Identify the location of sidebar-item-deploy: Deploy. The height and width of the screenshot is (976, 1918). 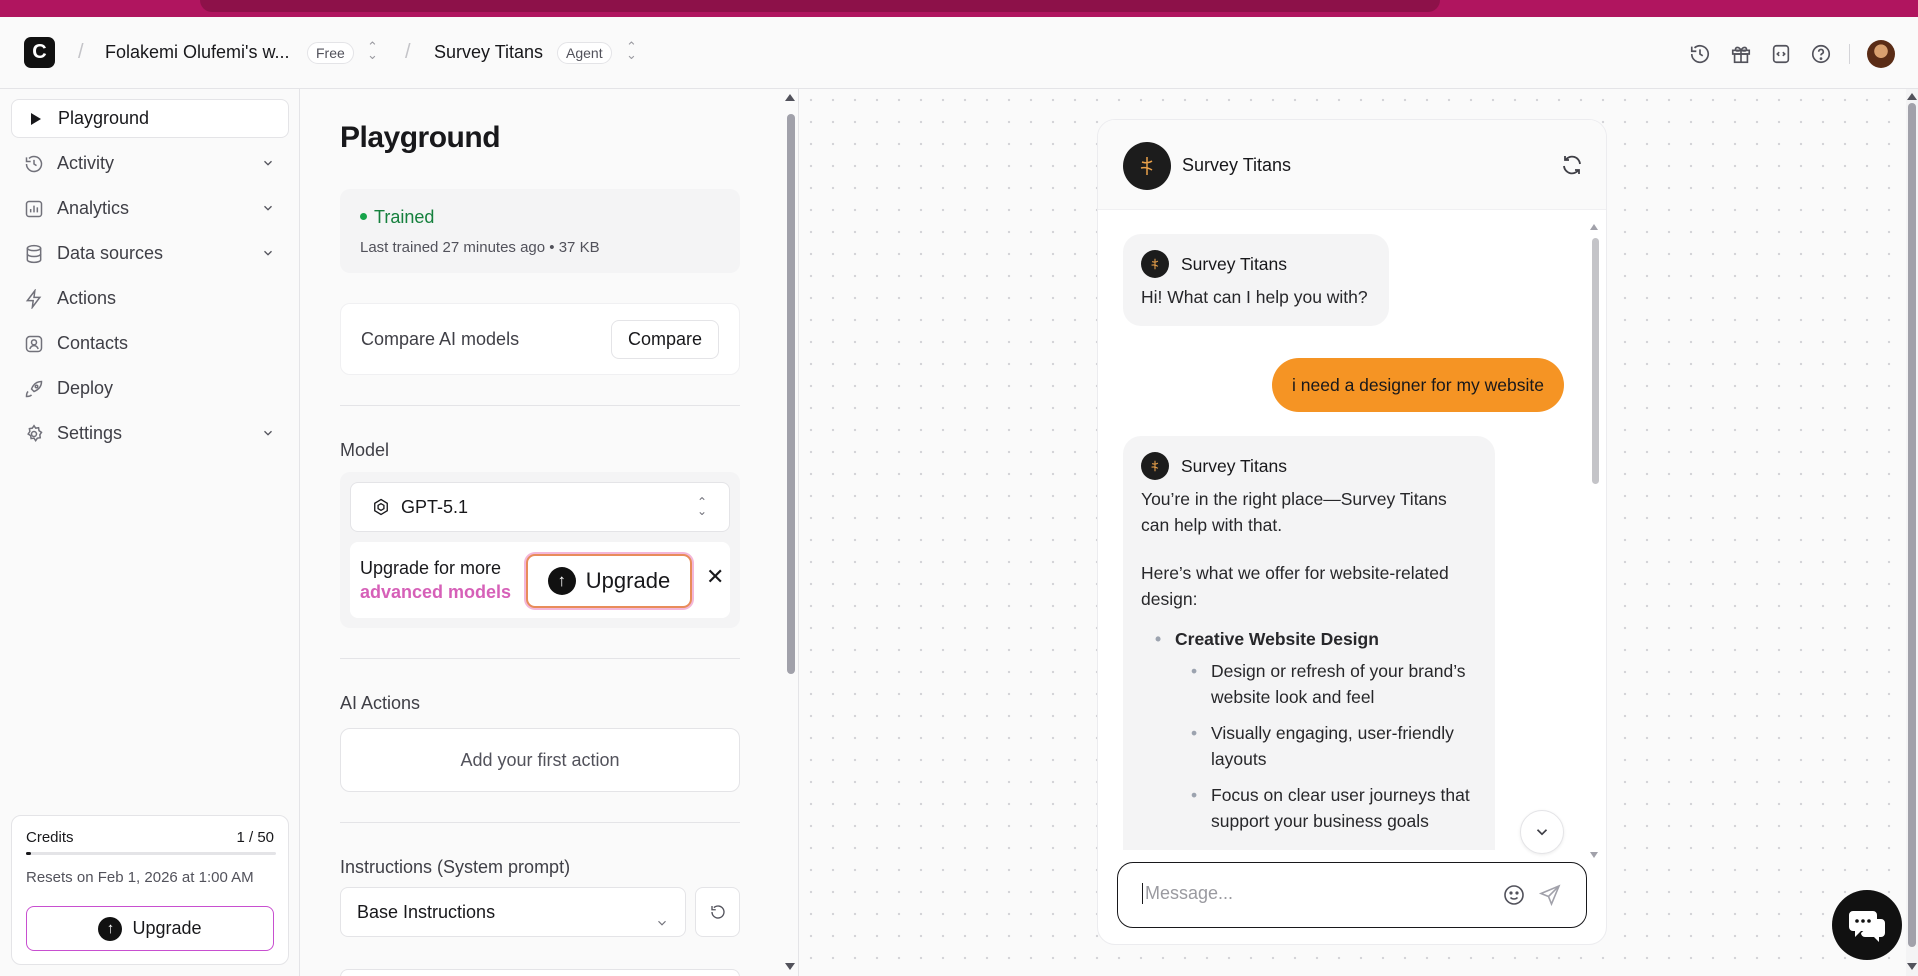
(150, 388).